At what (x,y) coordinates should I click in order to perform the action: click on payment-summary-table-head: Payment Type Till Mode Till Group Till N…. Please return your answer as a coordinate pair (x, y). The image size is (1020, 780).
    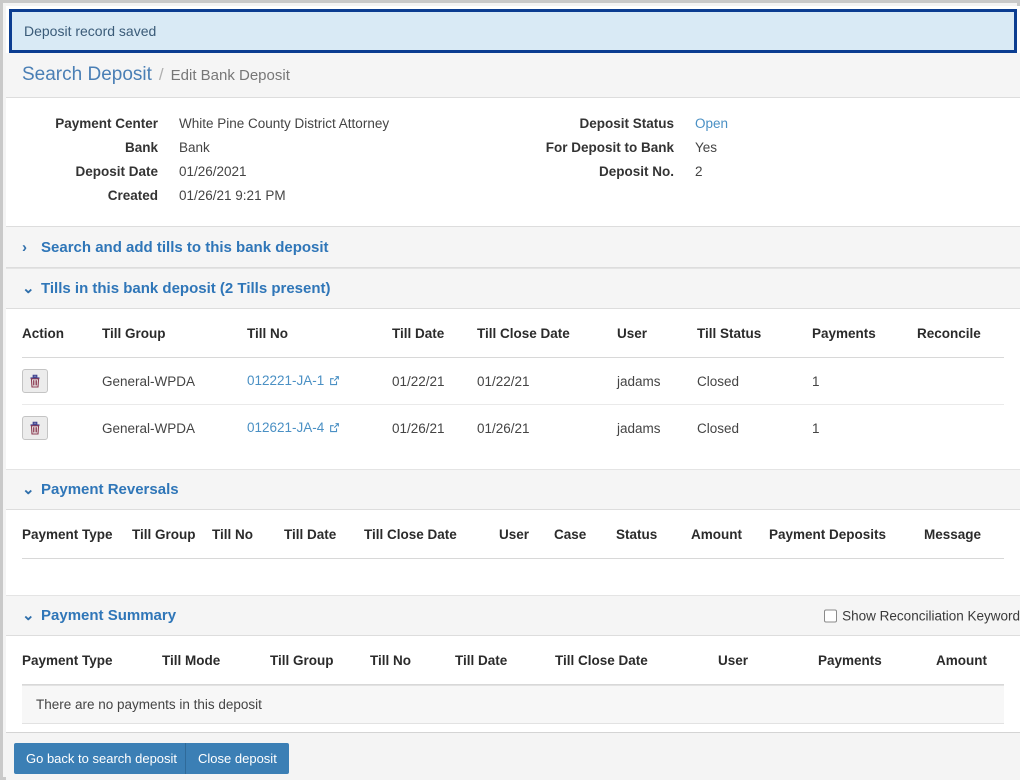
    Looking at the image, I should click on (513, 660).